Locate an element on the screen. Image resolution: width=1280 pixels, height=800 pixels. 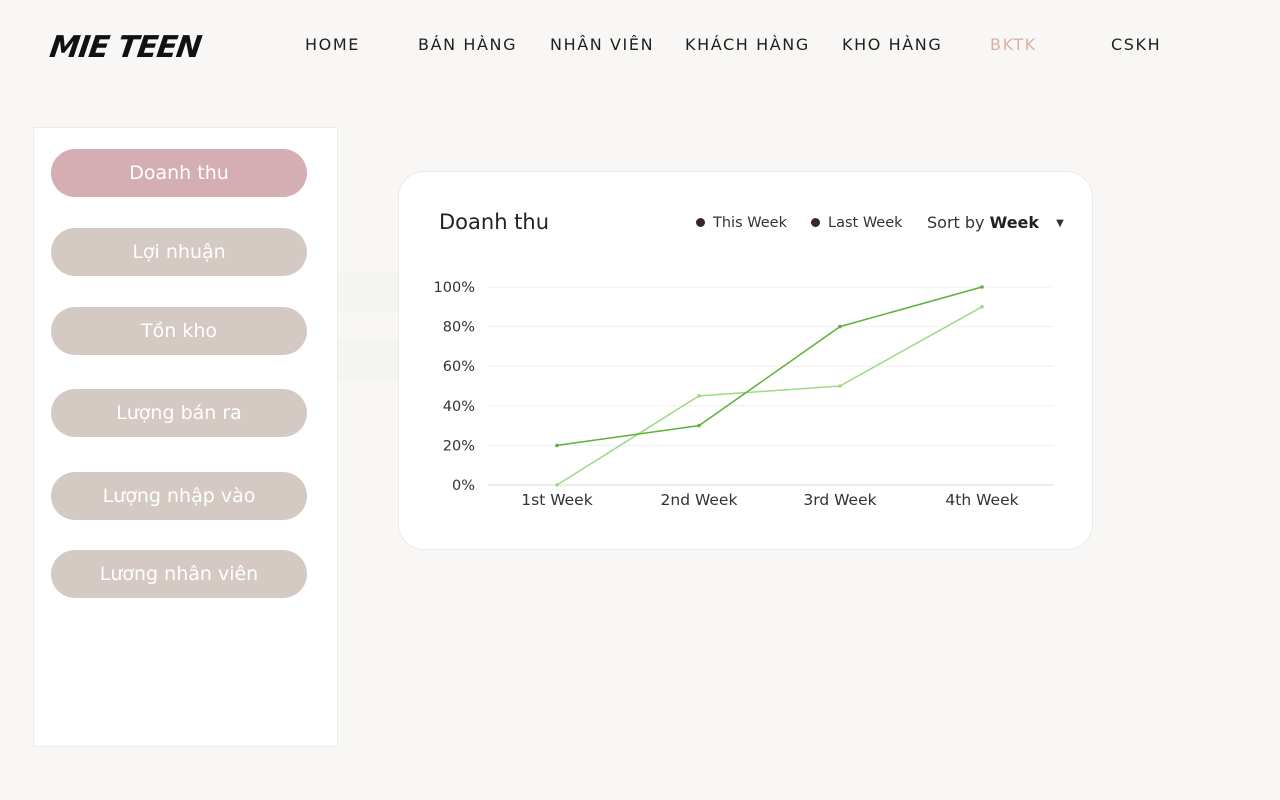
y-tick-label: 80% is located at coordinates (459, 328).